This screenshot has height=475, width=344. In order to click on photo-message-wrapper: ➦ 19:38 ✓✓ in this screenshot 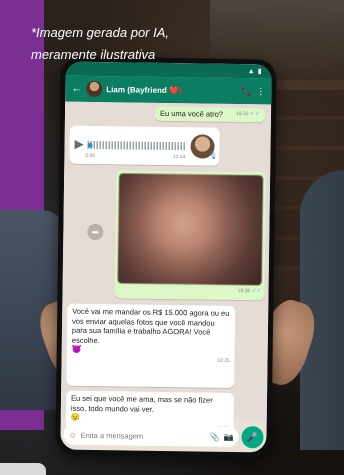, I will do `click(177, 235)`.